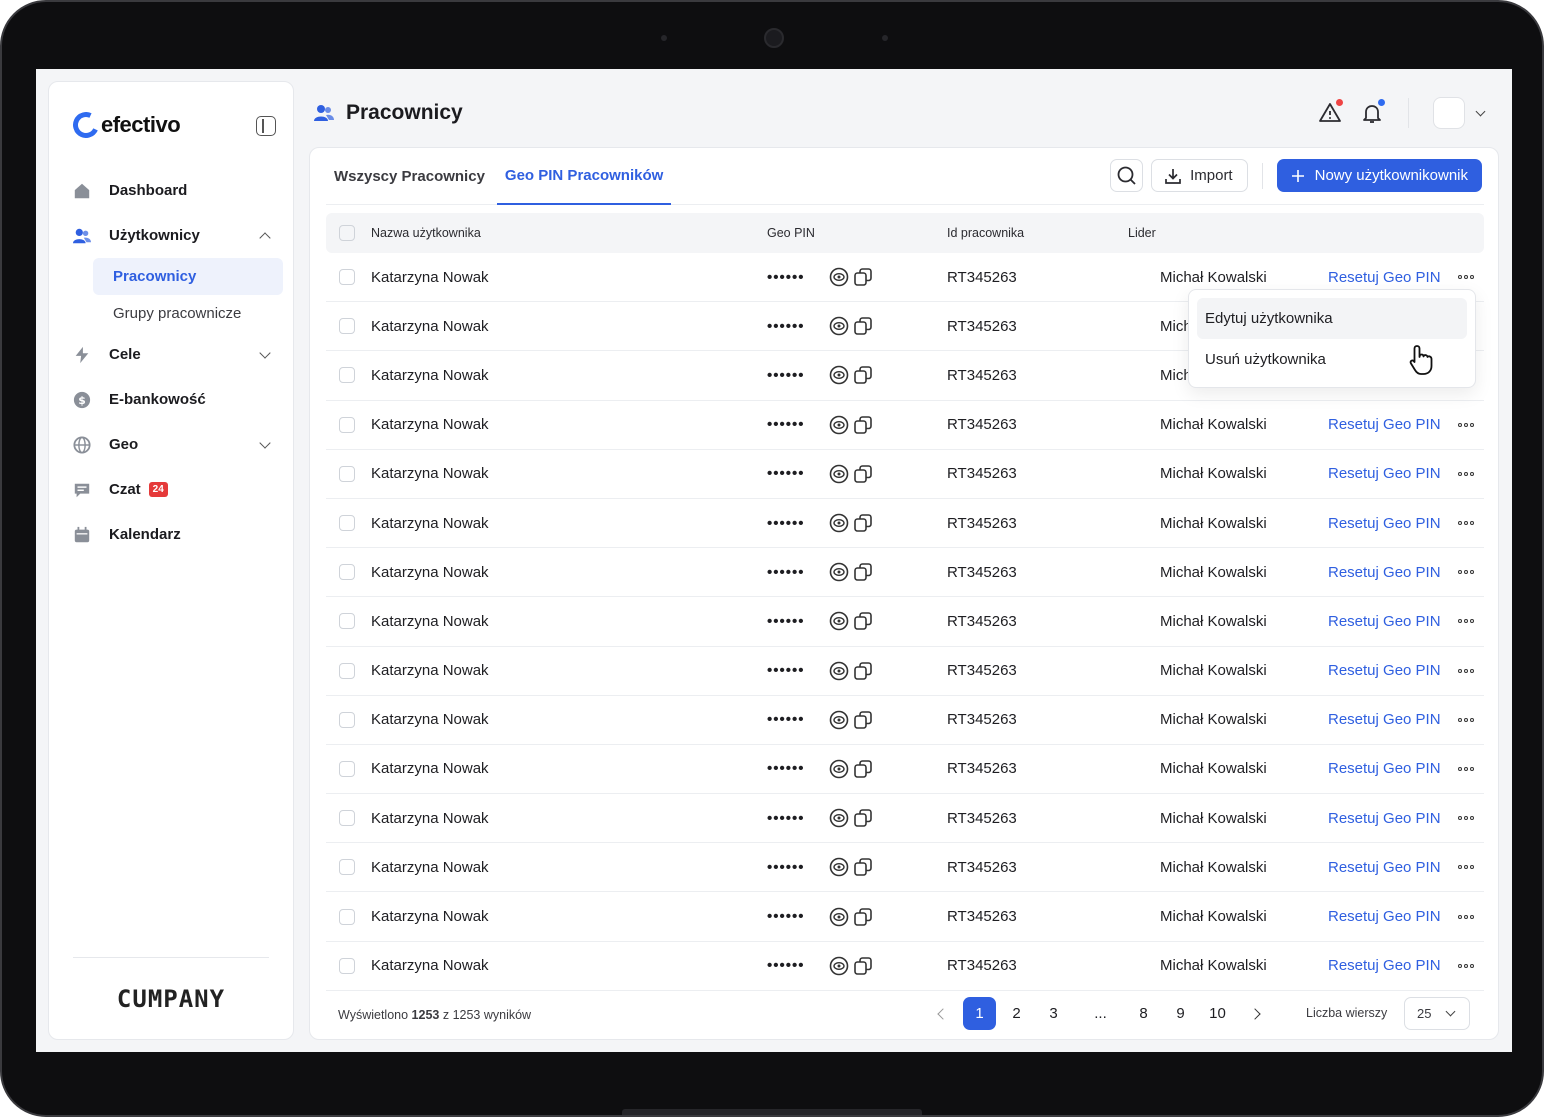  Describe the element at coordinates (1437, 1013) in the screenshot. I see `rows-per-page-select: 25` at that location.